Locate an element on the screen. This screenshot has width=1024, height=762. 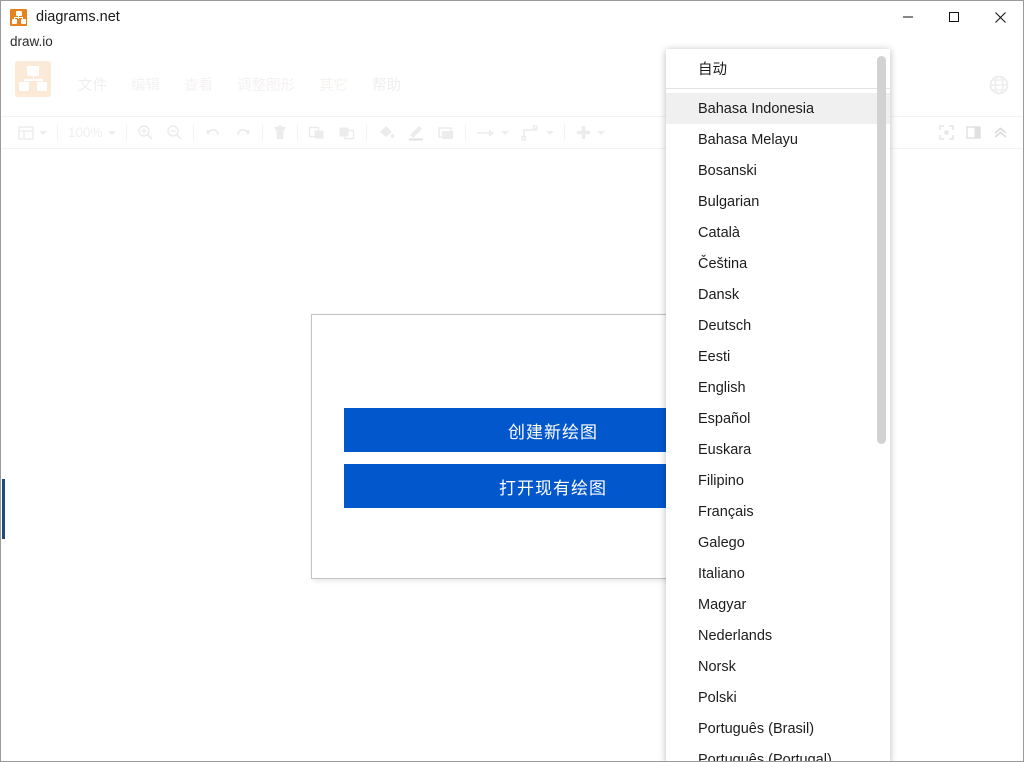
window-edge-artifact is located at coordinates (3, 509).